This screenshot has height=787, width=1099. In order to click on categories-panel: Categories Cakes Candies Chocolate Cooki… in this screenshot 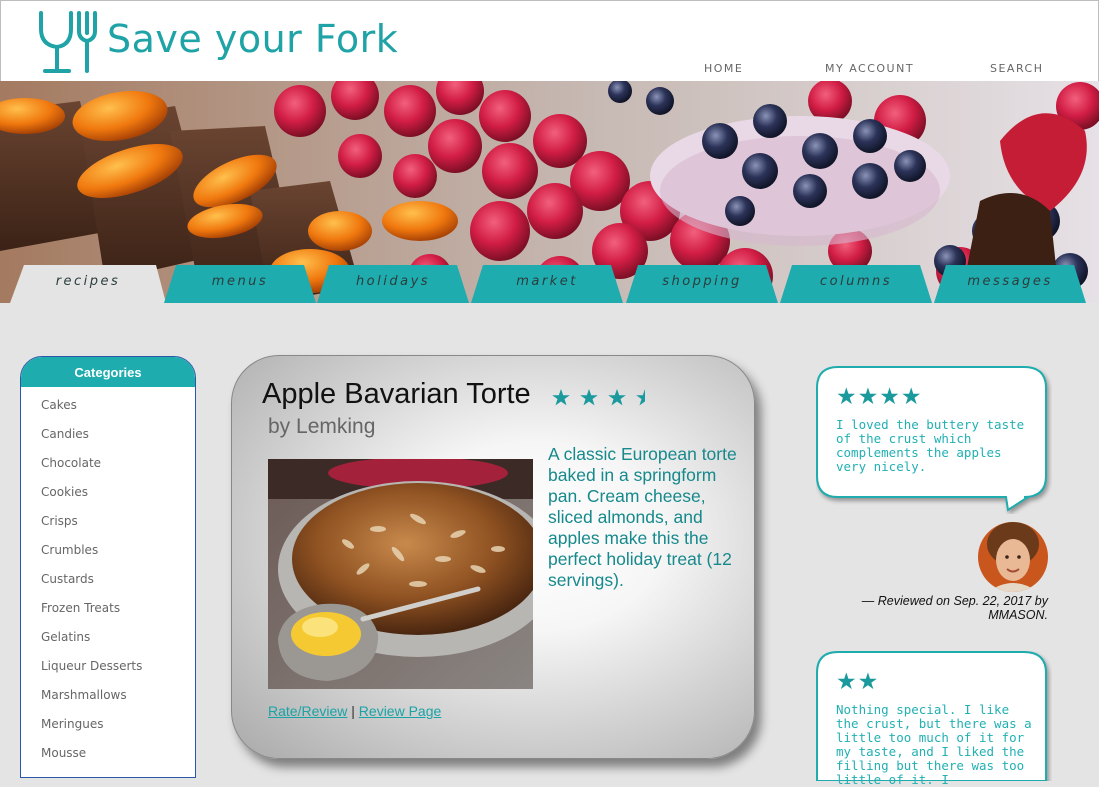, I will do `click(108, 567)`.